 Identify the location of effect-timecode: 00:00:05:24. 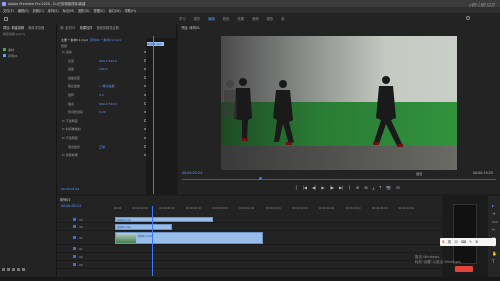
(70, 189).